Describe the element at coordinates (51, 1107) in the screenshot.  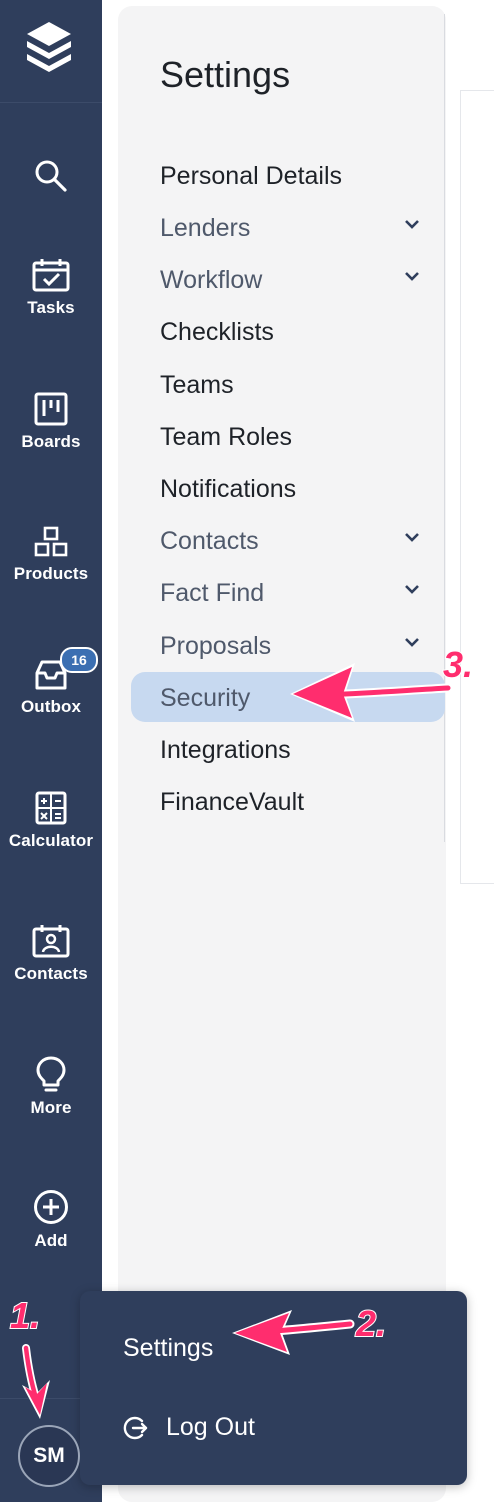
I see `rail-more-label: More` at that location.